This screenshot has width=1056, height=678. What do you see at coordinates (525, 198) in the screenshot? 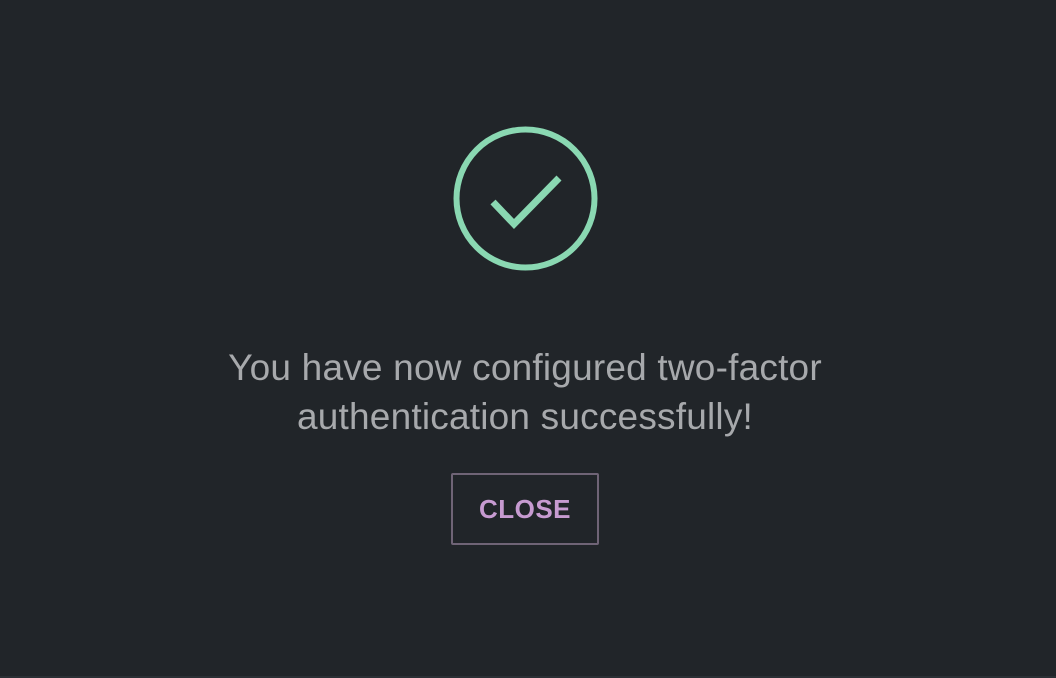
I see `check-circle-icon` at bounding box center [525, 198].